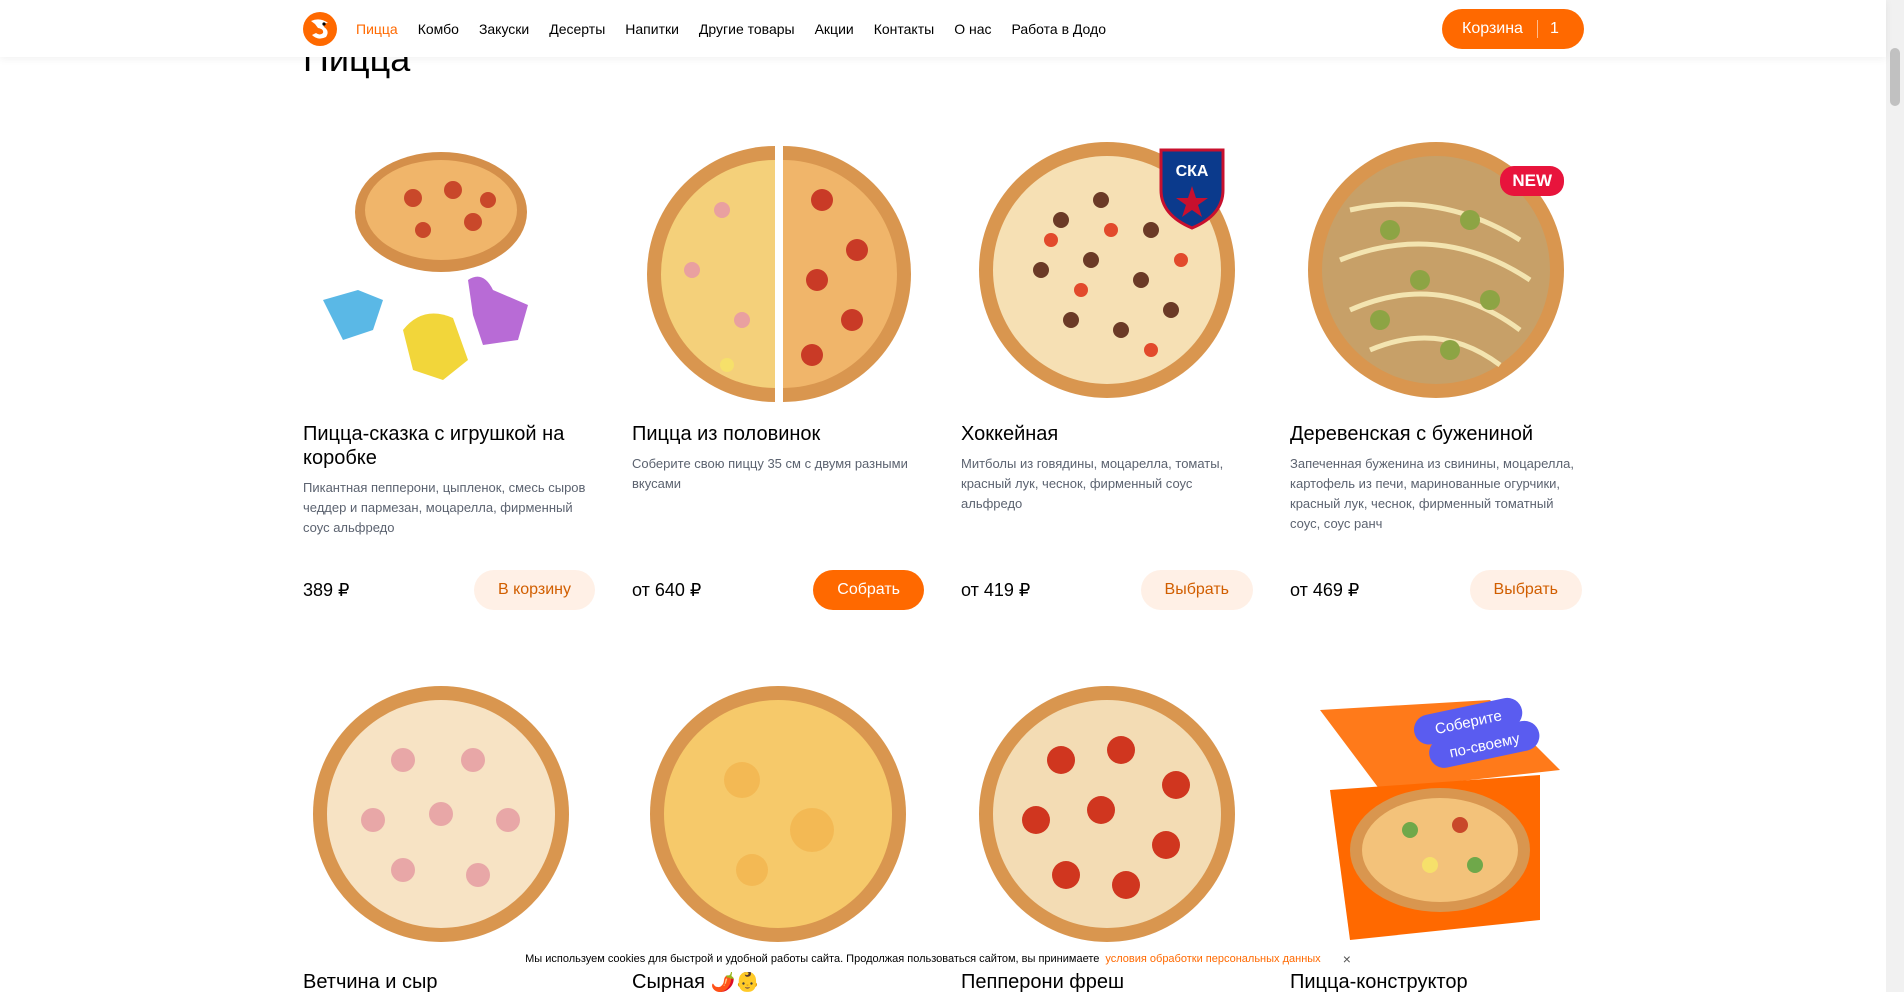 This screenshot has height=992, width=1904. Describe the element at coordinates (778, 434) in the screenshot. I see `product-name: Пицца из половинок` at that location.